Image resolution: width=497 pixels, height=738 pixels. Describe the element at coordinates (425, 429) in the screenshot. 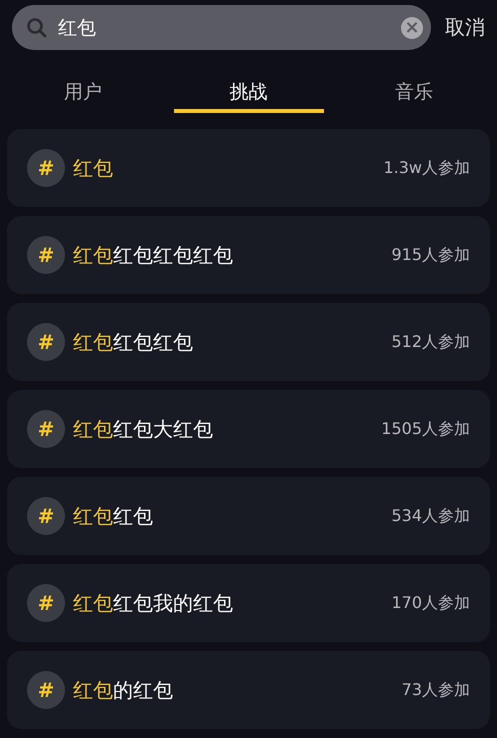

I see `participant-count: 1505人参加` at that location.